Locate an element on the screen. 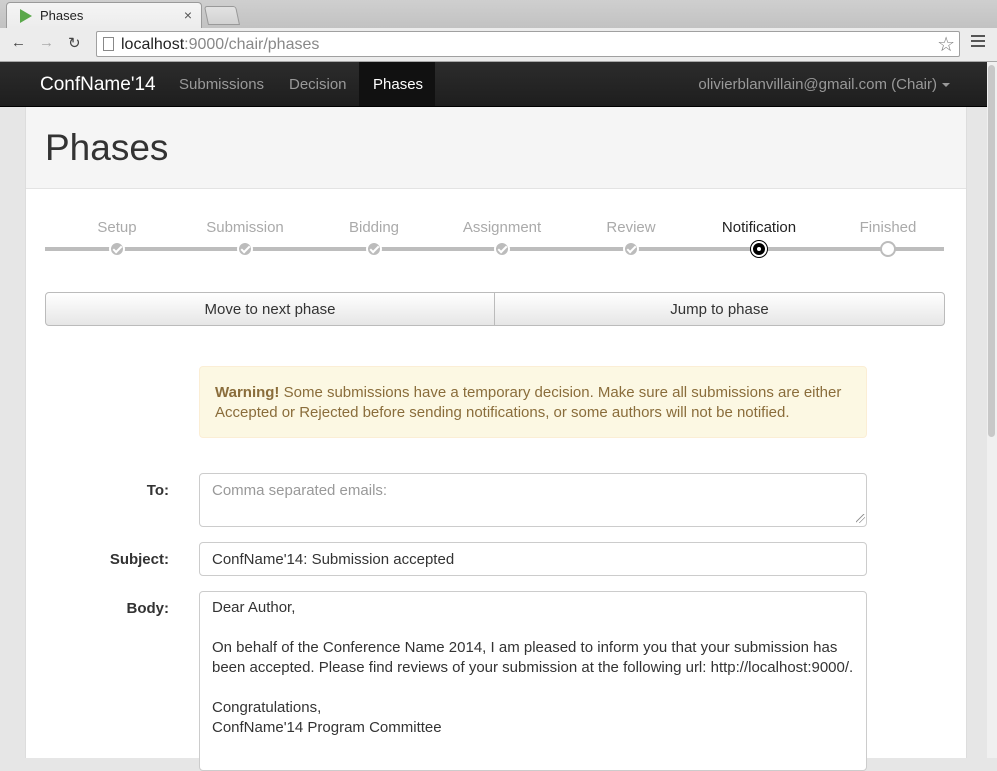 The image size is (997, 771). play-icon is located at coordinates (26, 16).